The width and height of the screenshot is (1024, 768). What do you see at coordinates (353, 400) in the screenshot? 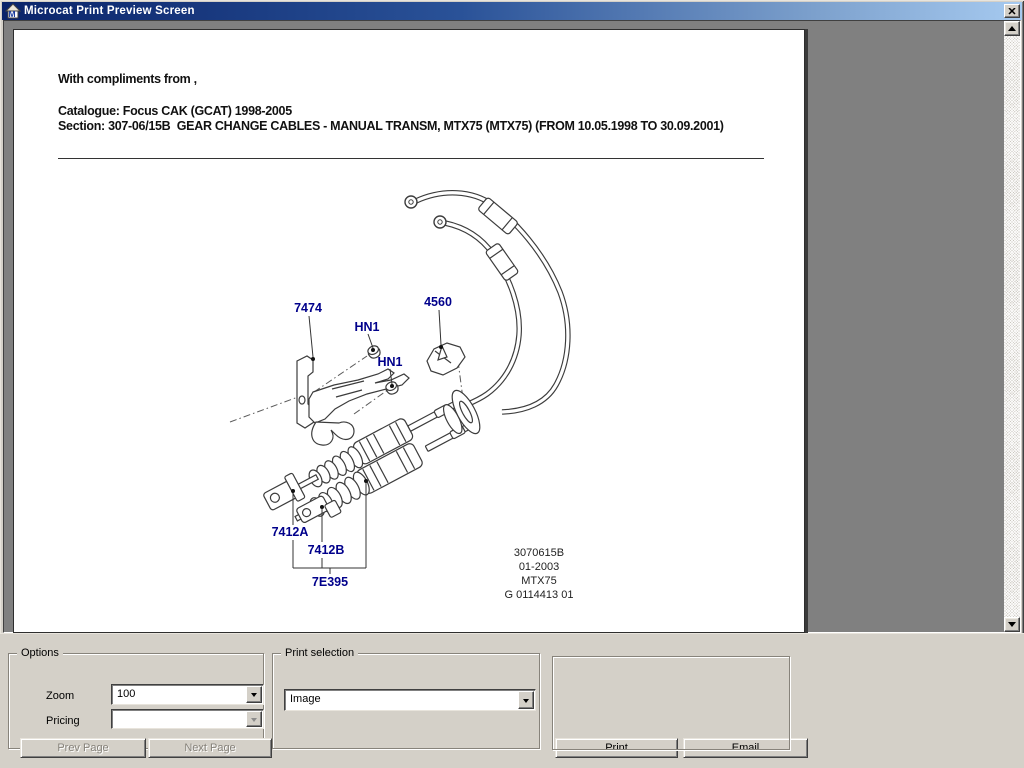
I see `bracket-artwork` at bounding box center [353, 400].